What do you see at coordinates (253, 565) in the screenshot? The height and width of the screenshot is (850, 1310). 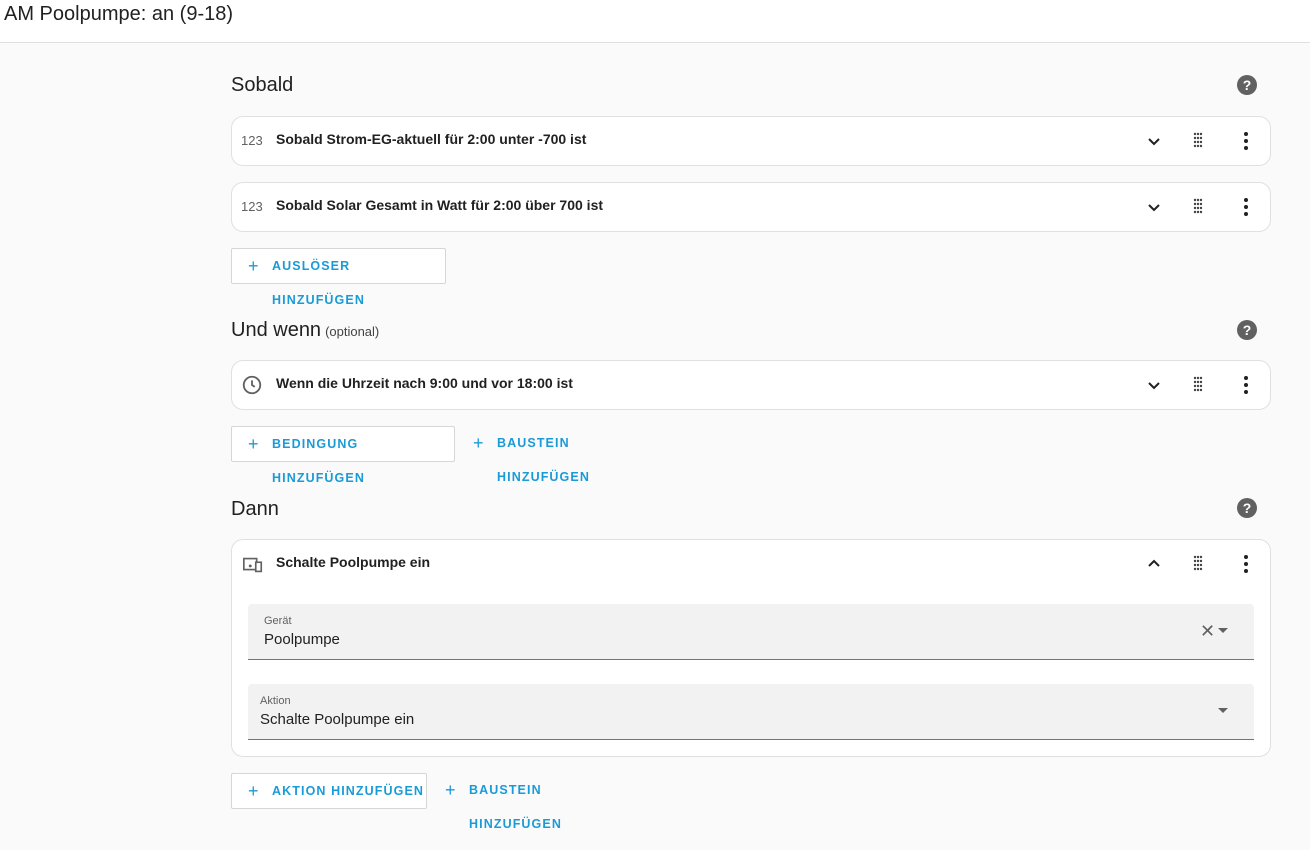 I see `devices-icon` at bounding box center [253, 565].